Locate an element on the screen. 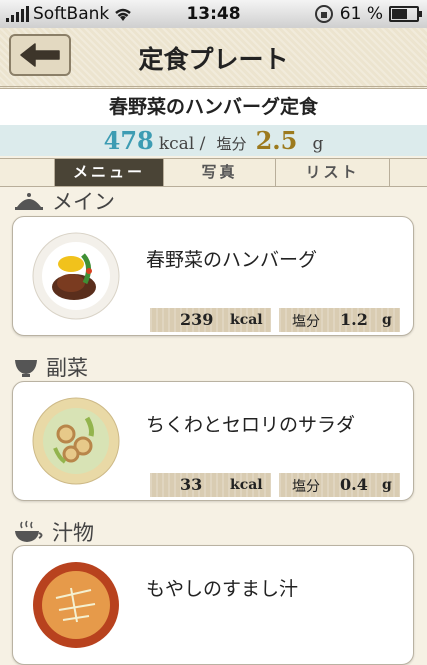 This screenshot has height=665, width=427. meal-title: 春野菜のハンバーグ定食 is located at coordinates (213, 107).